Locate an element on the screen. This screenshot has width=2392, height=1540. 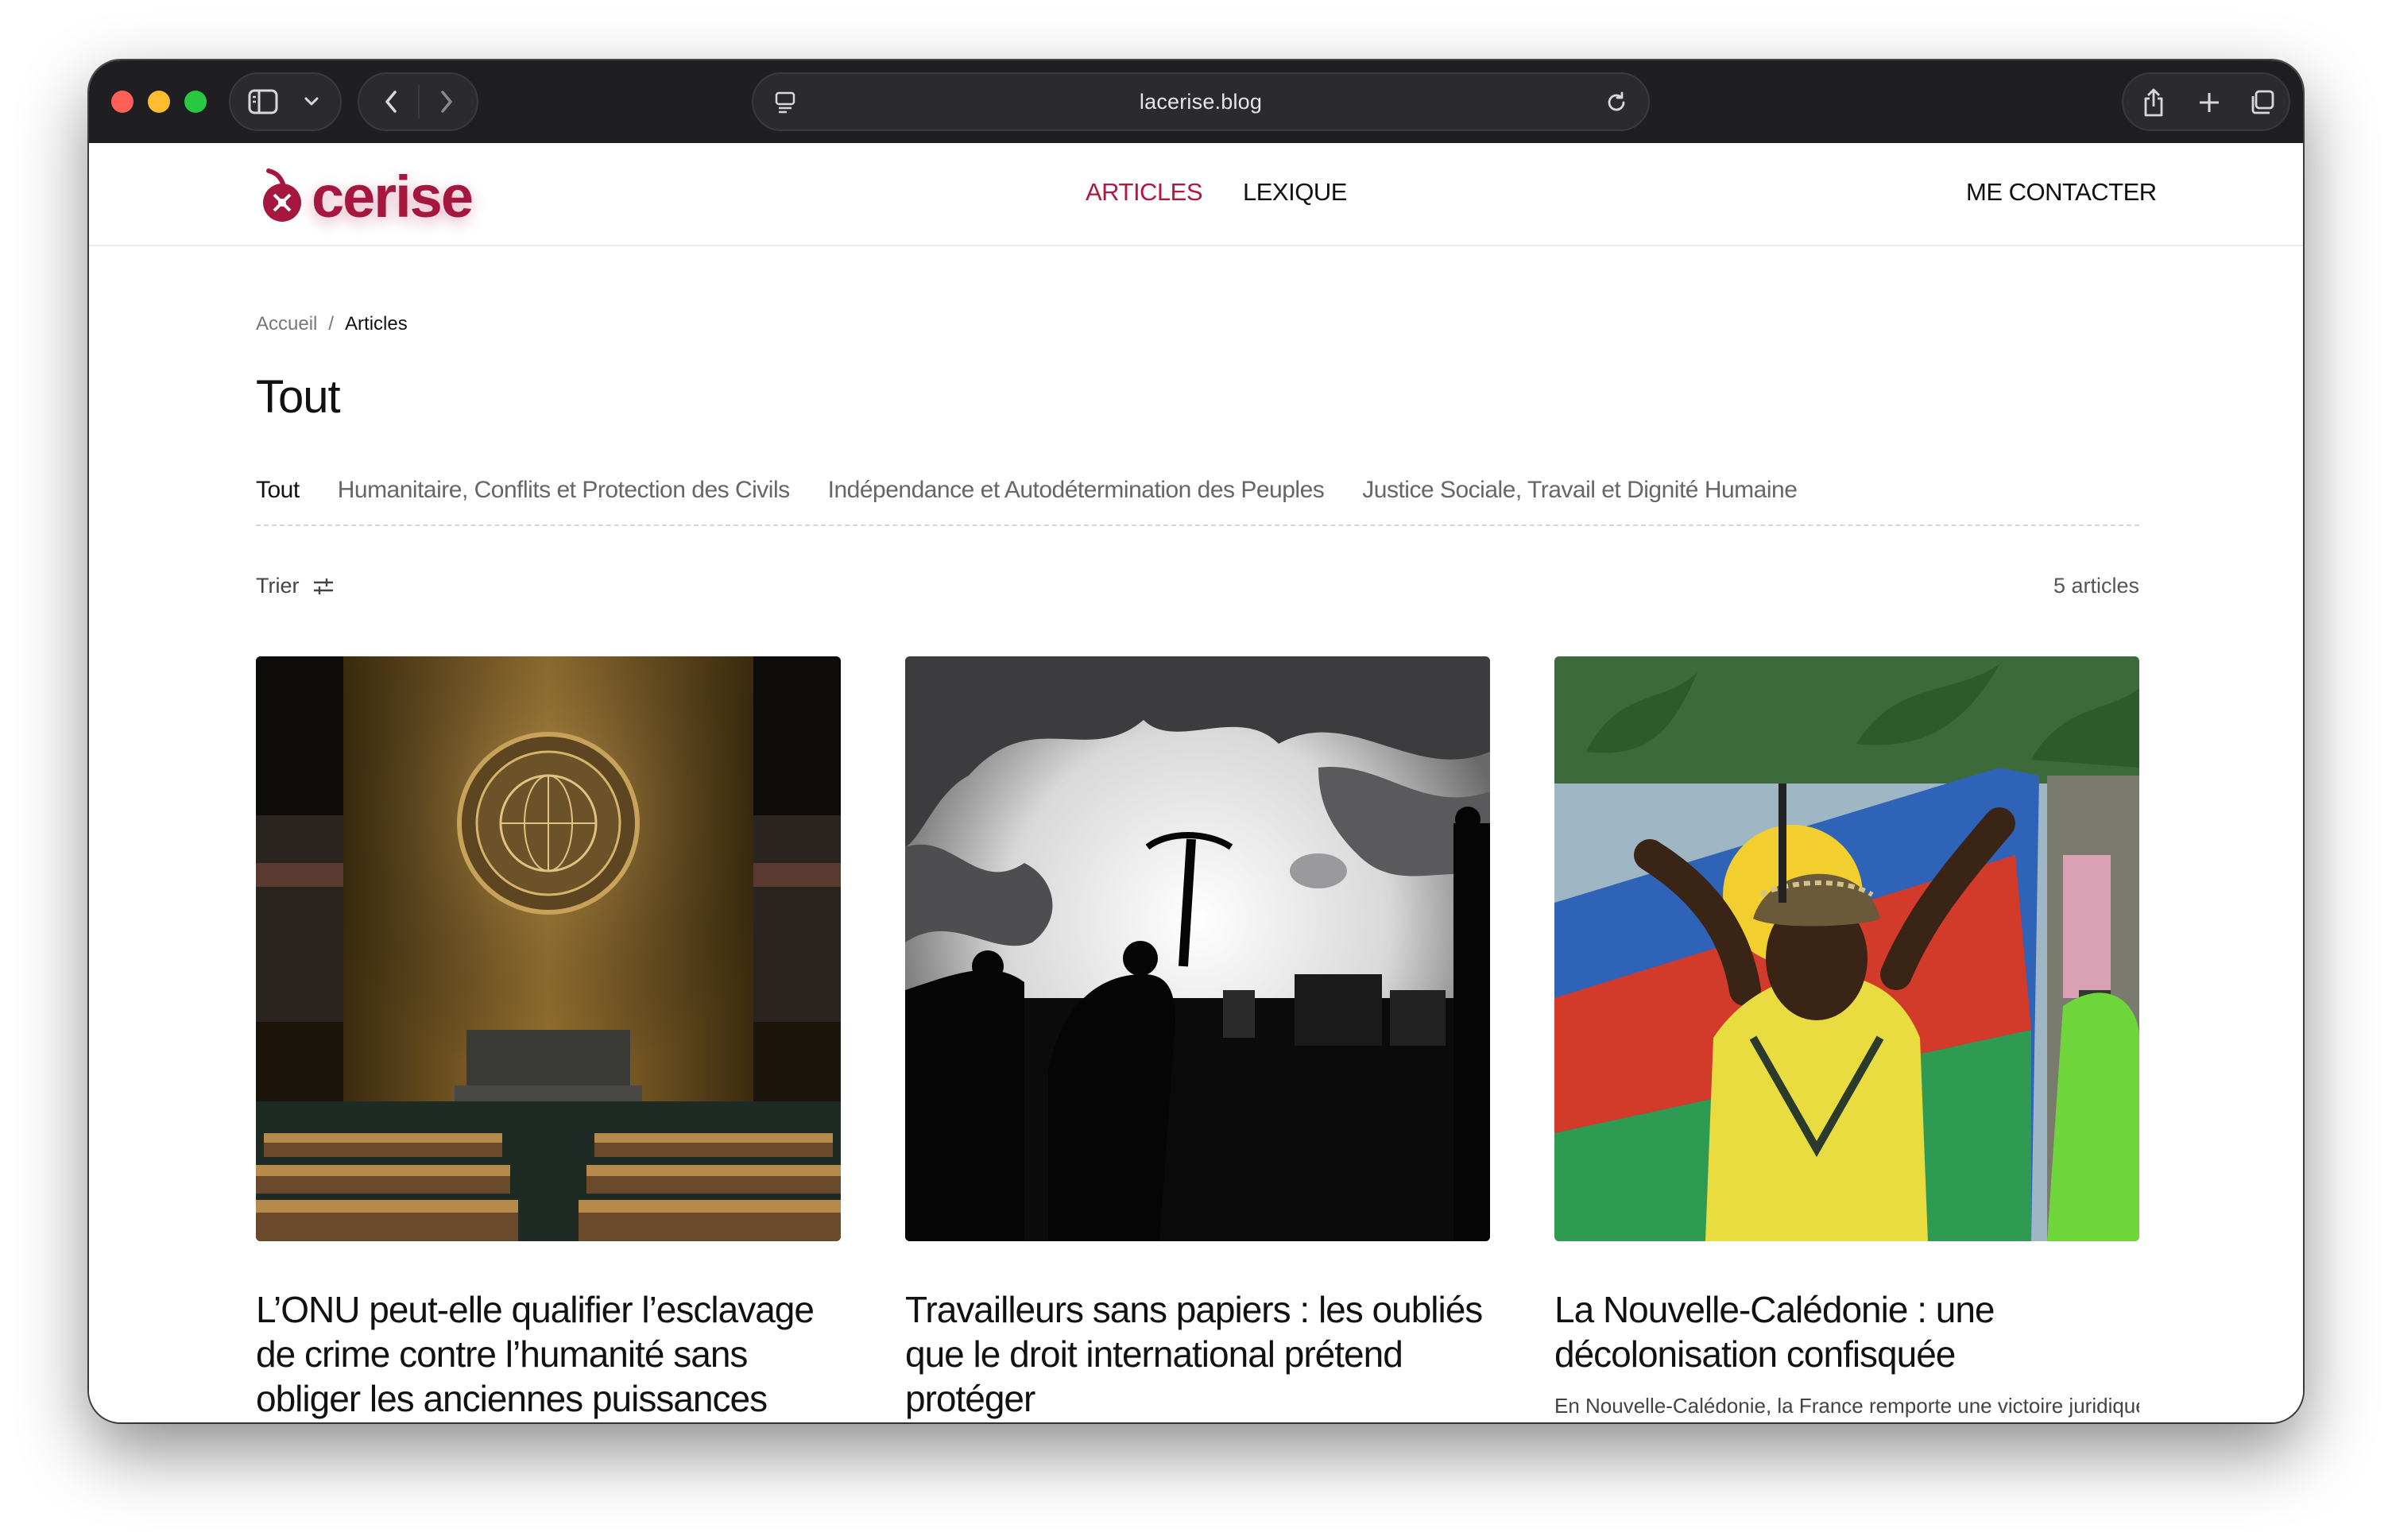
logo-text: cerise is located at coordinates (393, 197).